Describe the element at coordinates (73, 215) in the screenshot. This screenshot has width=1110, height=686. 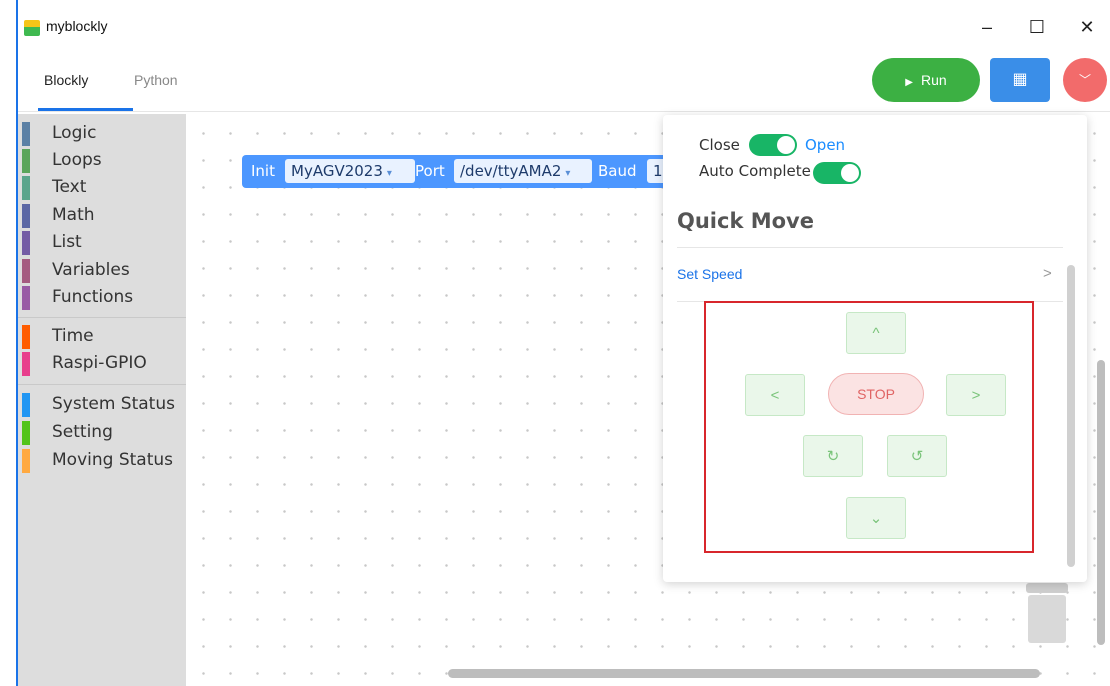
I see `category-label: Math` at that location.